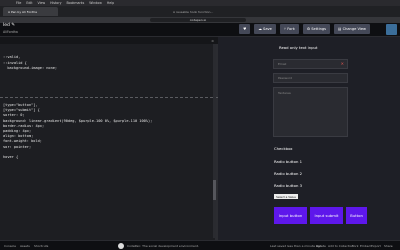 This screenshot has width=400, height=250. What do you see at coordinates (9, 32) in the screenshot?
I see `pen-author: AliFordha` at bounding box center [9, 32].